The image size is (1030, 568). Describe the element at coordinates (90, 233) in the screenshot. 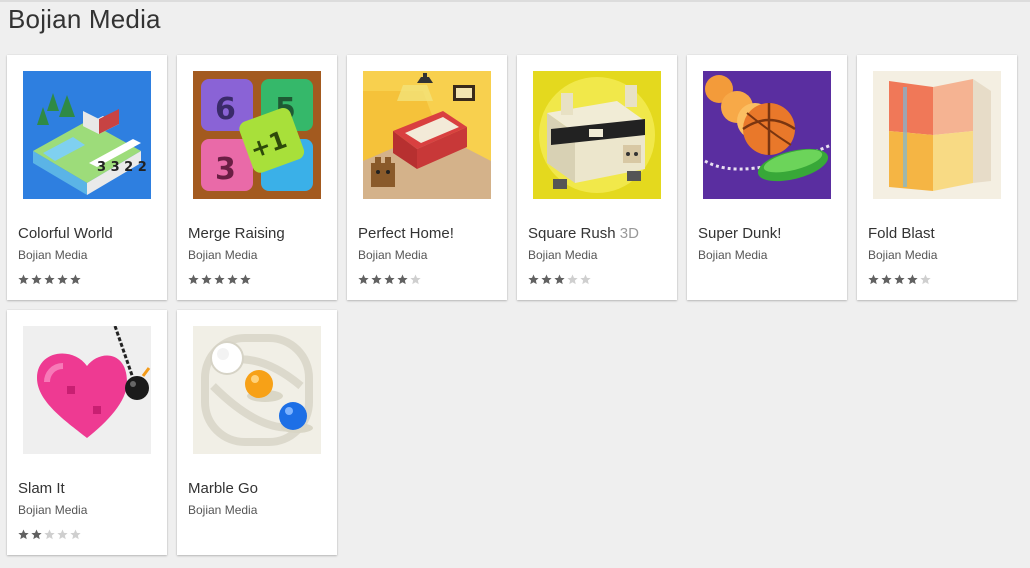

I see `app-title: Colorful World` at that location.